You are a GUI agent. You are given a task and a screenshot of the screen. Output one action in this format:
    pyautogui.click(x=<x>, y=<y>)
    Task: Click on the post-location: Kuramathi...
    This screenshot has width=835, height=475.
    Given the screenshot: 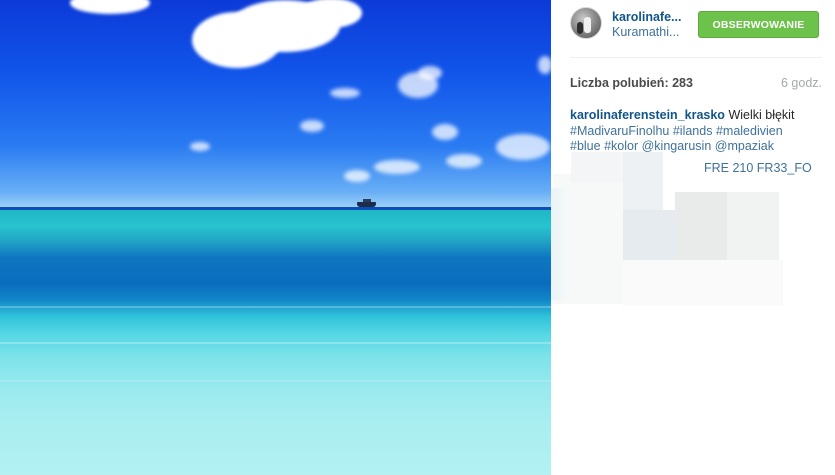 What is the action you would take?
    pyautogui.click(x=645, y=32)
    